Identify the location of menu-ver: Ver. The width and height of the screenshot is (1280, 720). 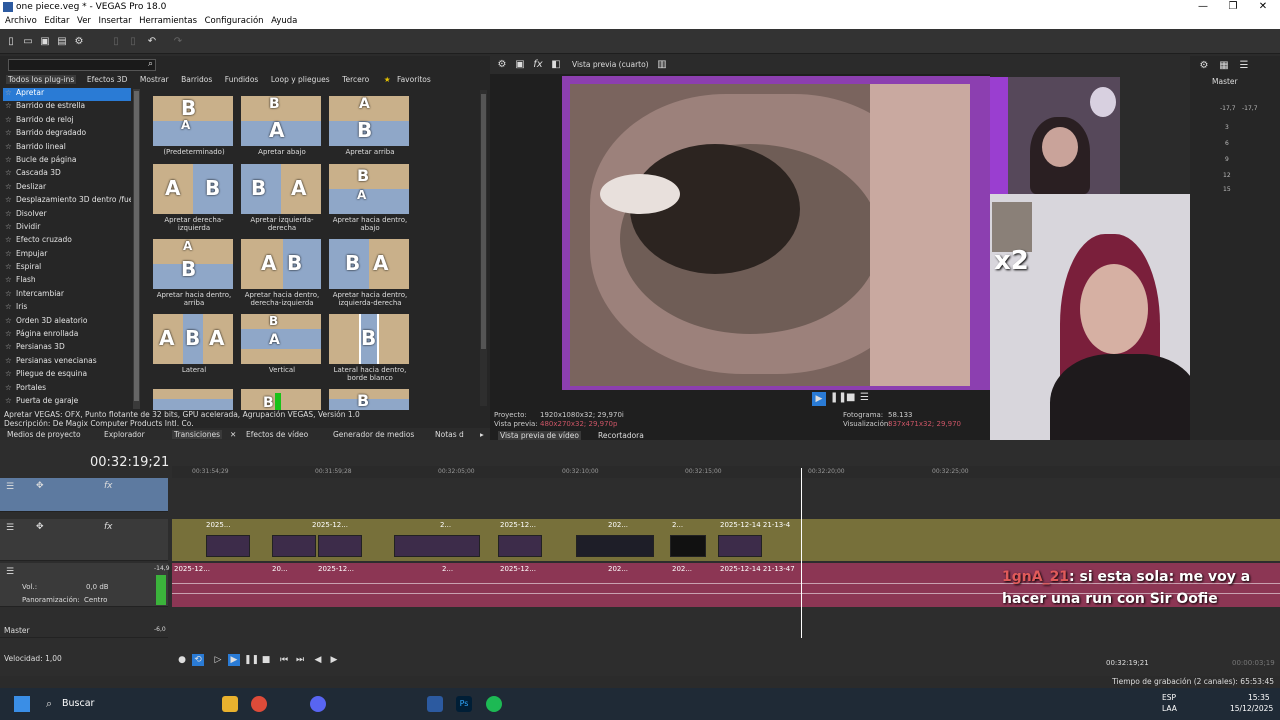
(84, 21).